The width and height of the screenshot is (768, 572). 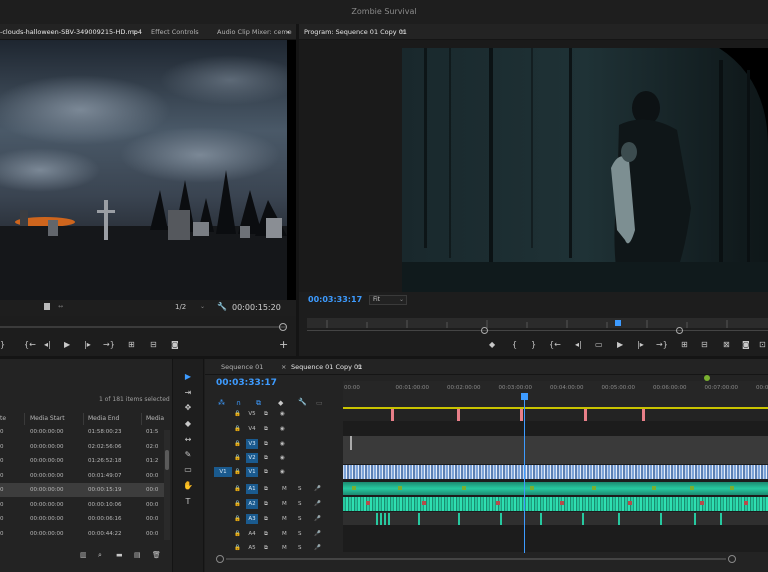 I want to click on mark-in-icon: {, so click(x=514, y=344).